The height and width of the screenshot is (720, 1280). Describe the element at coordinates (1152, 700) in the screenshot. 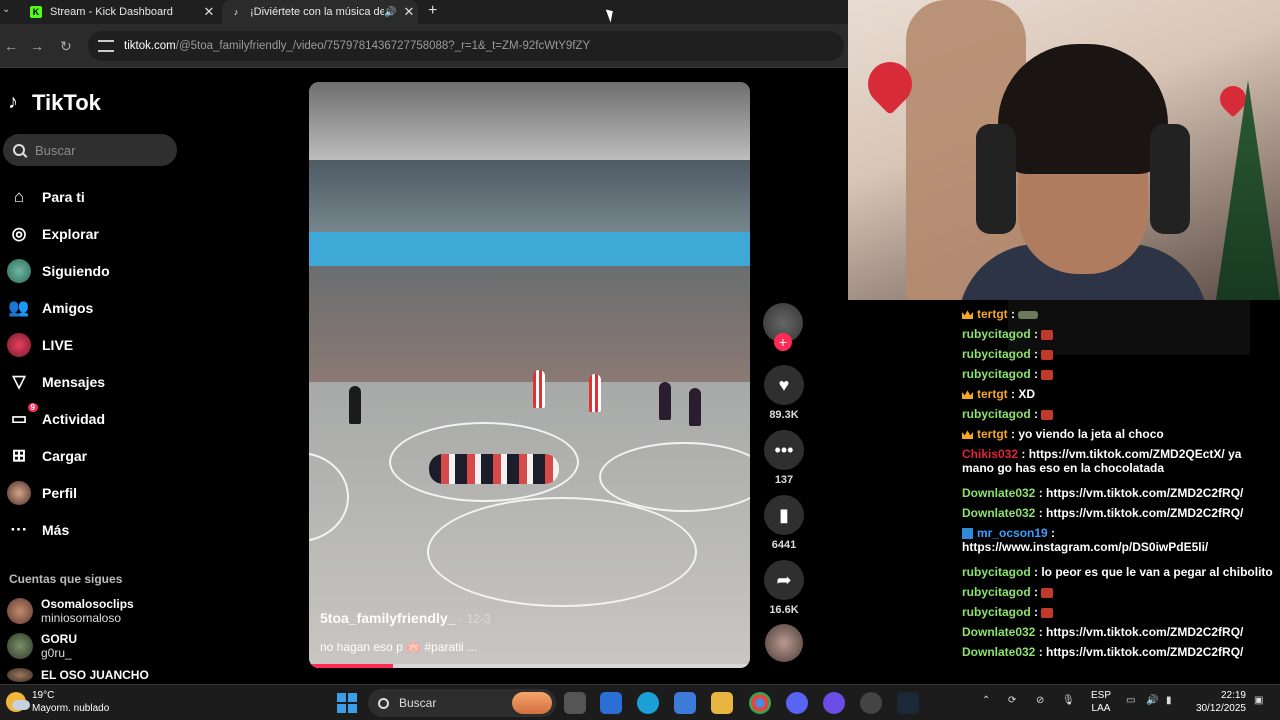

I see `volume-icon: 🔊` at that location.